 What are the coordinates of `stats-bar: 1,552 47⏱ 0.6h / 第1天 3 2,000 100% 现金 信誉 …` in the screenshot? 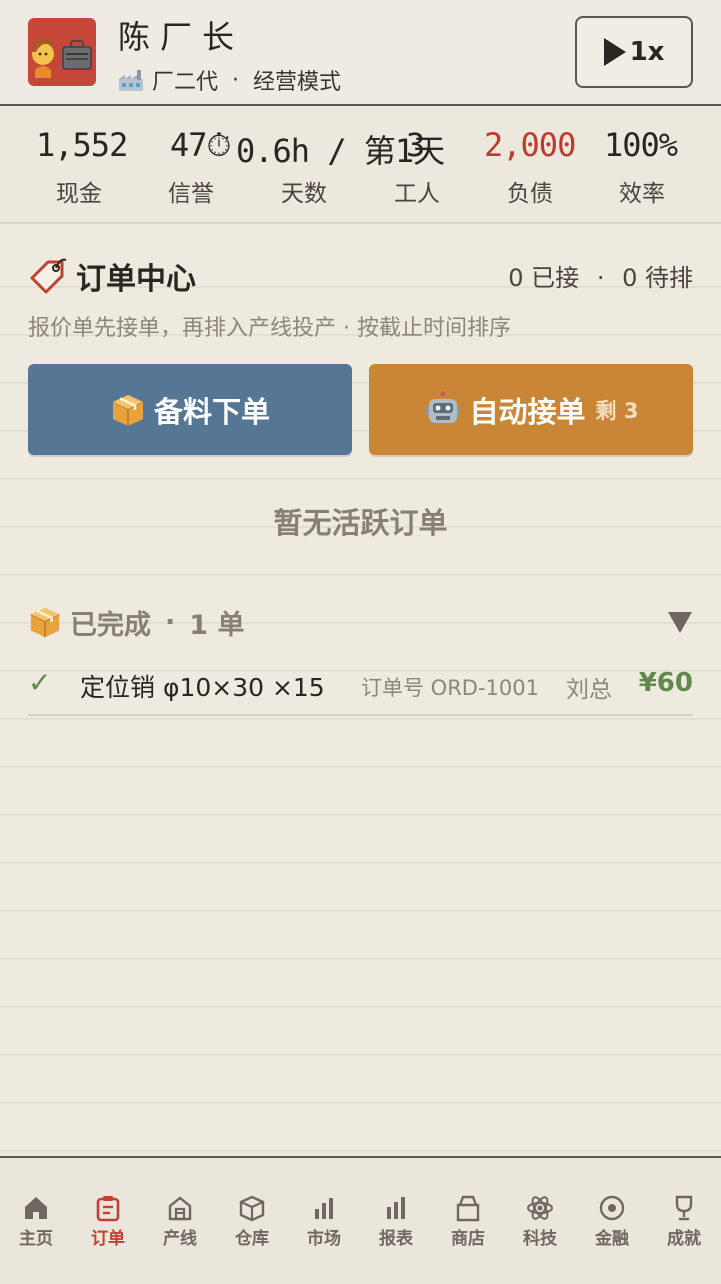 It's located at (360, 165).